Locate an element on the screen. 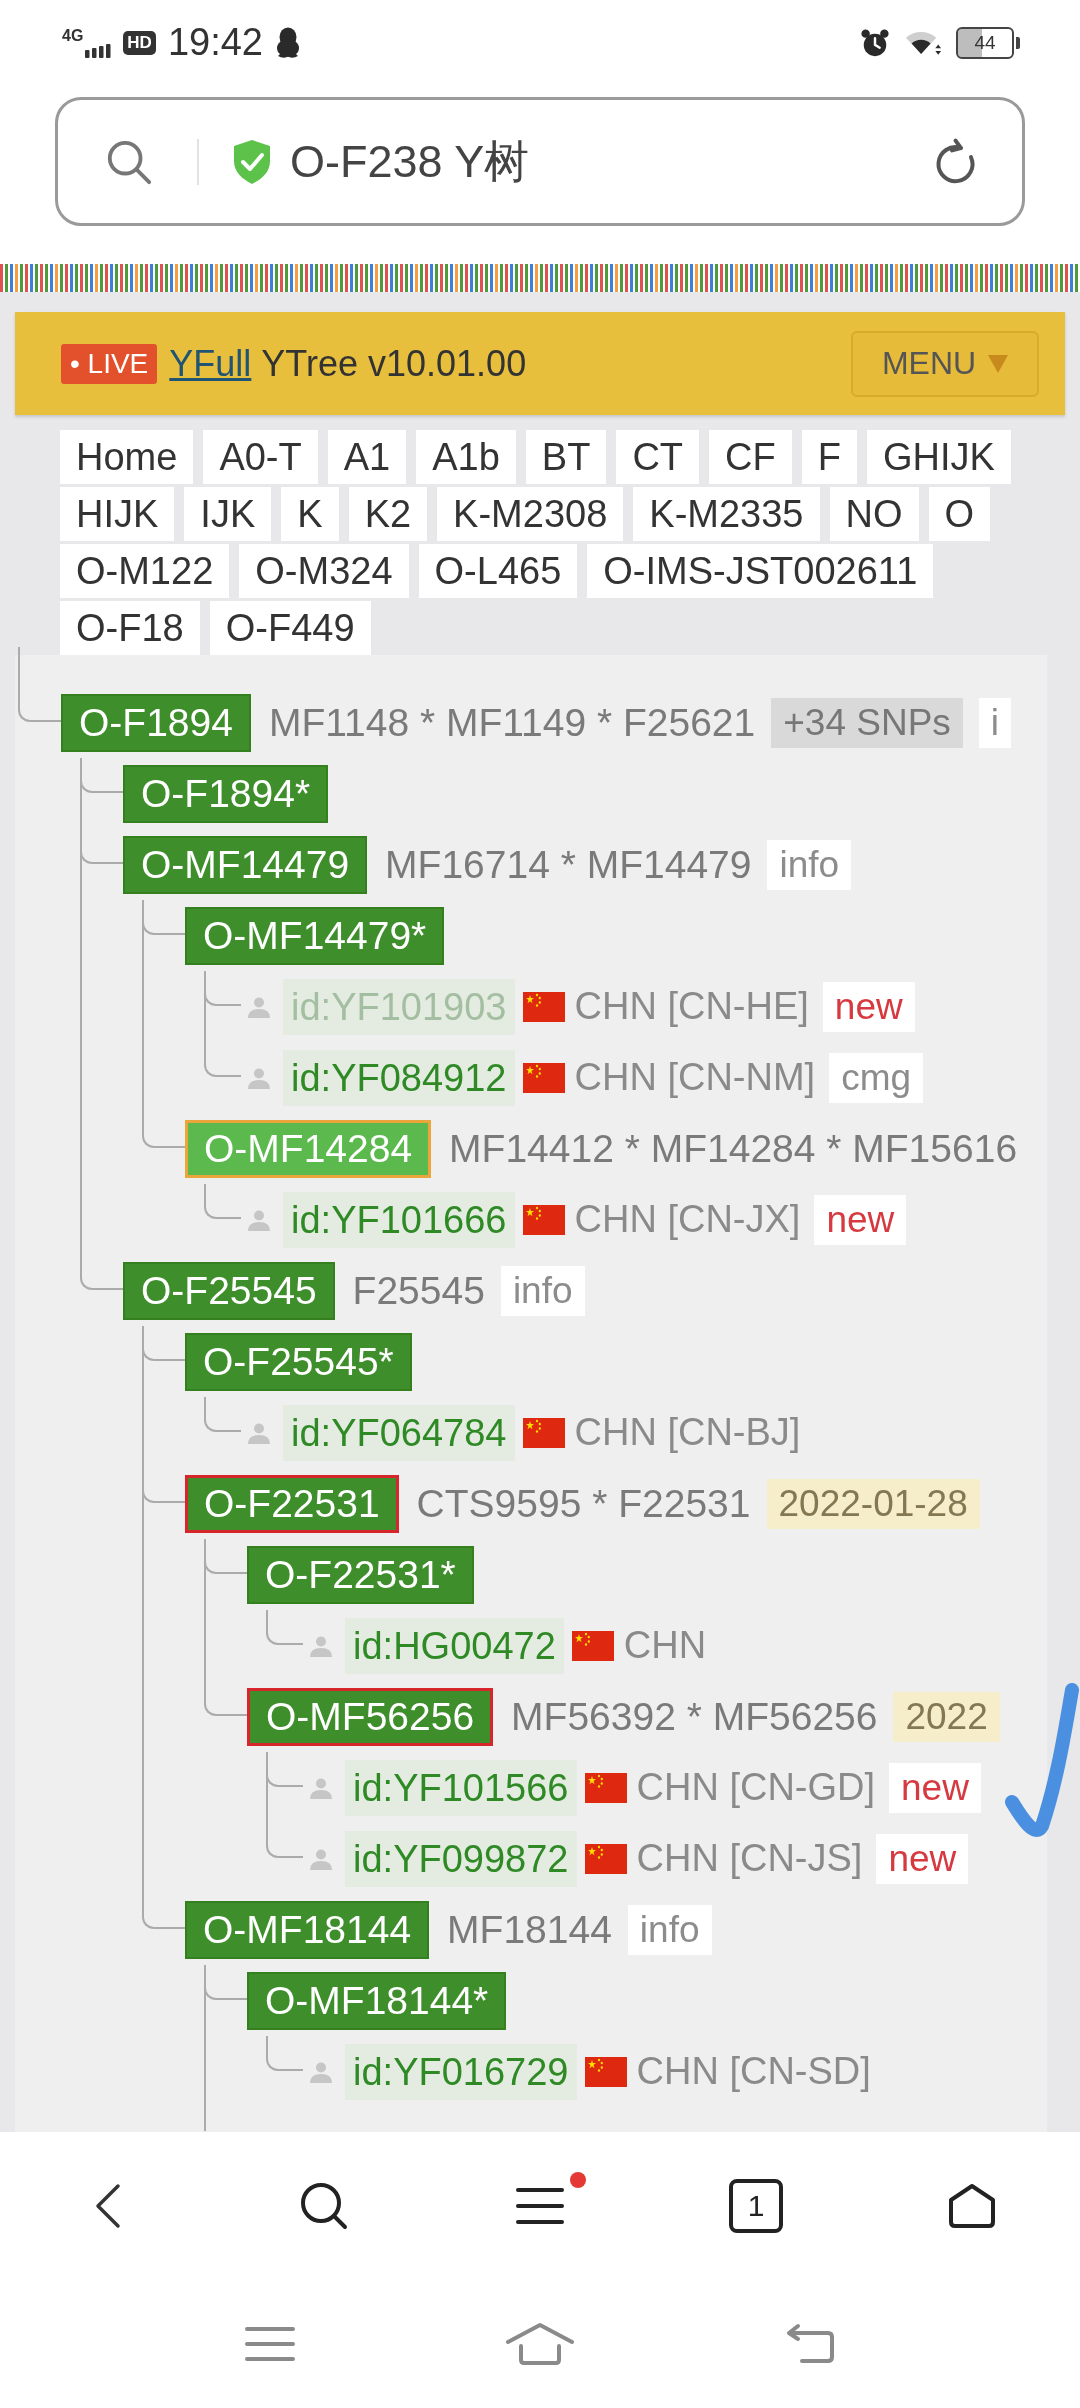 The width and height of the screenshot is (1080, 2408). wifi-icon is located at coordinates (923, 42).